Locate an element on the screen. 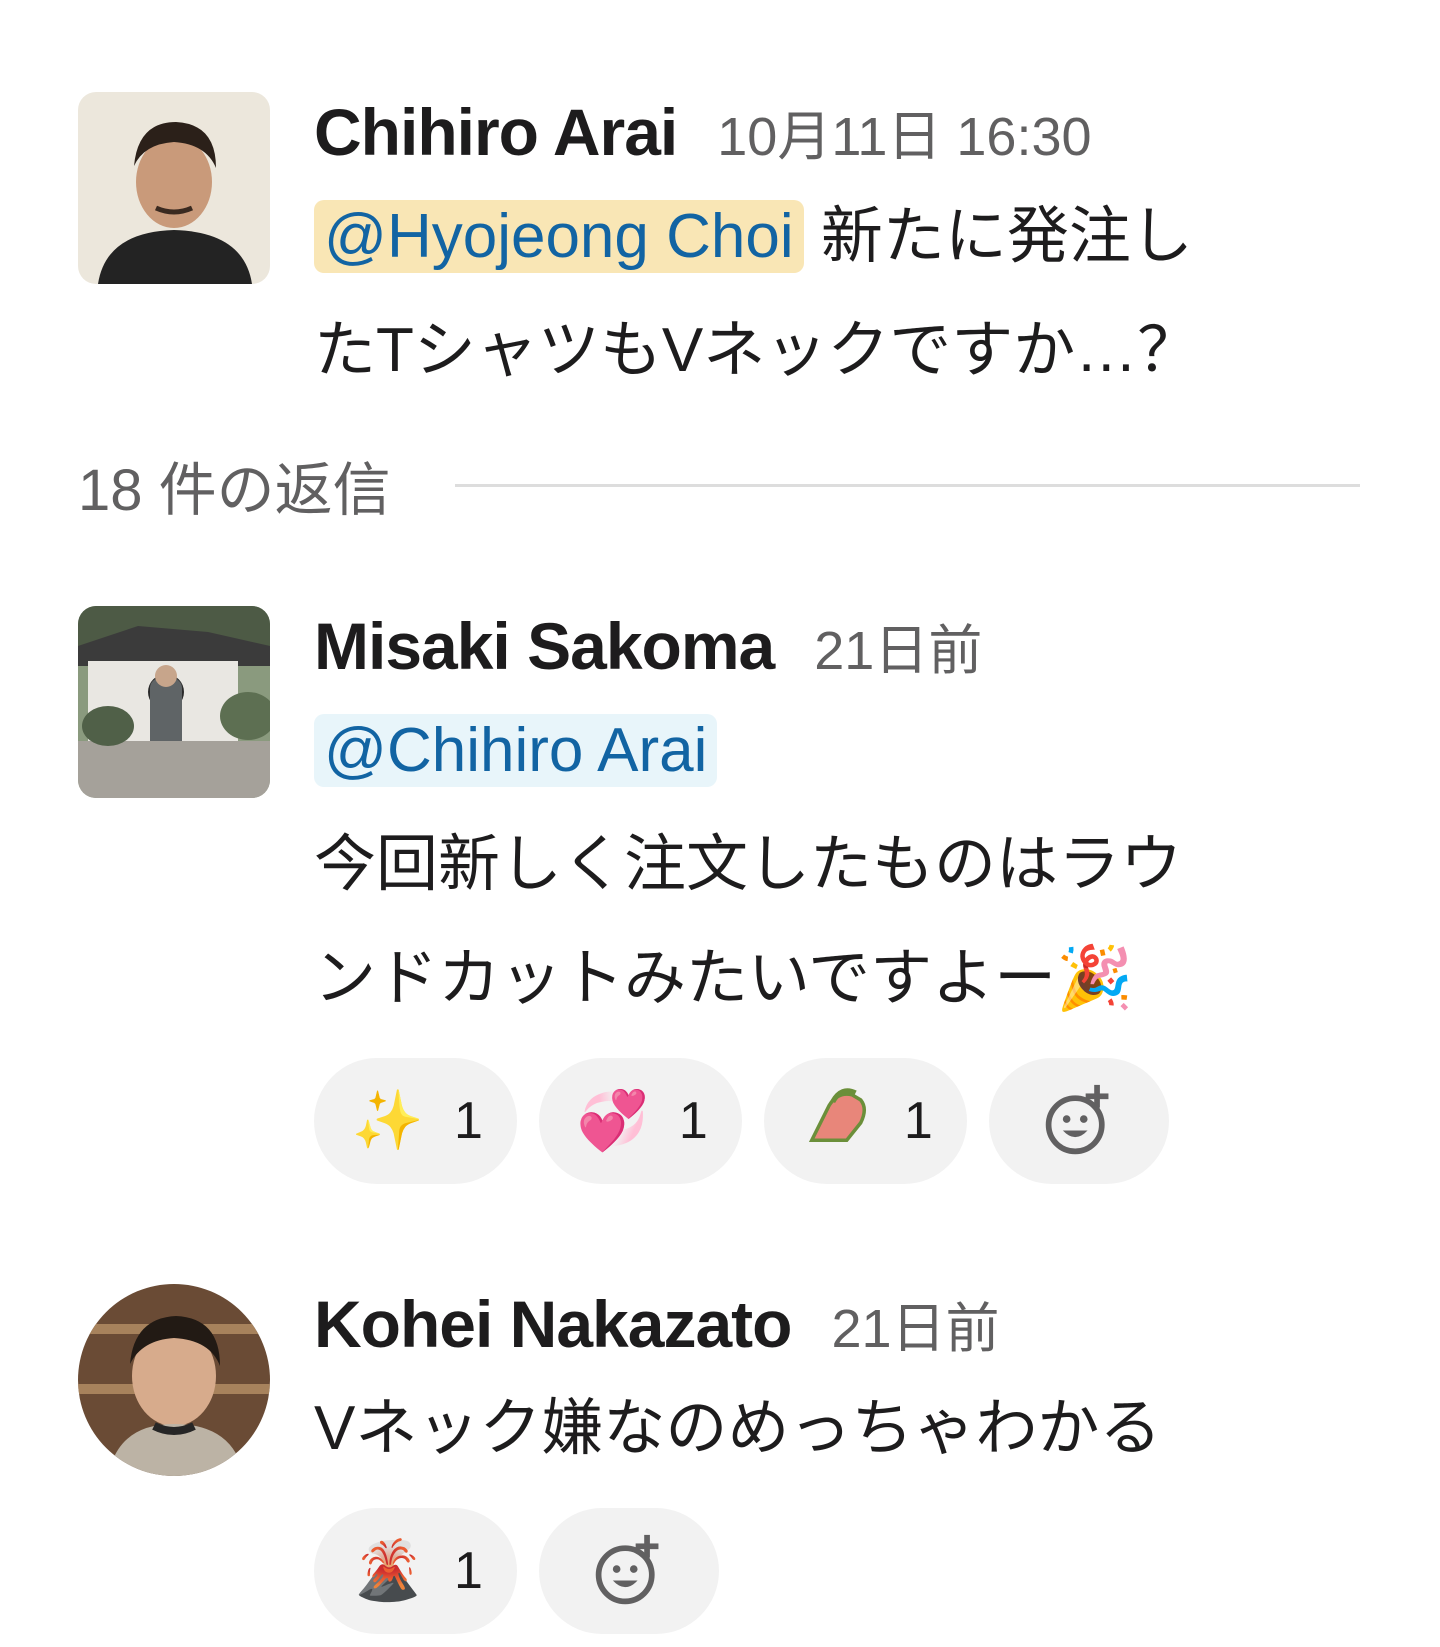 The width and height of the screenshot is (1440, 1647). message-text-line2: ンドカットみたいですよー is located at coordinates (685, 978).